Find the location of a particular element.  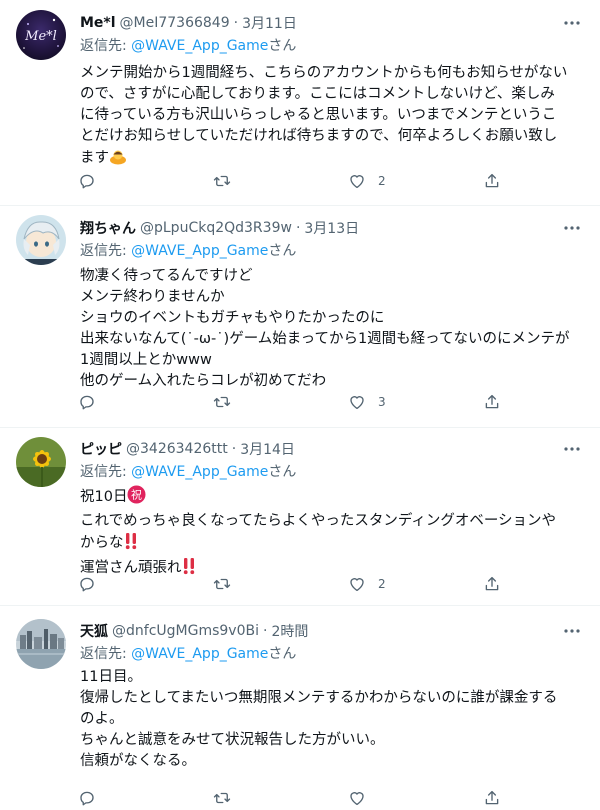

timestamp: 2時間 is located at coordinates (289, 631).